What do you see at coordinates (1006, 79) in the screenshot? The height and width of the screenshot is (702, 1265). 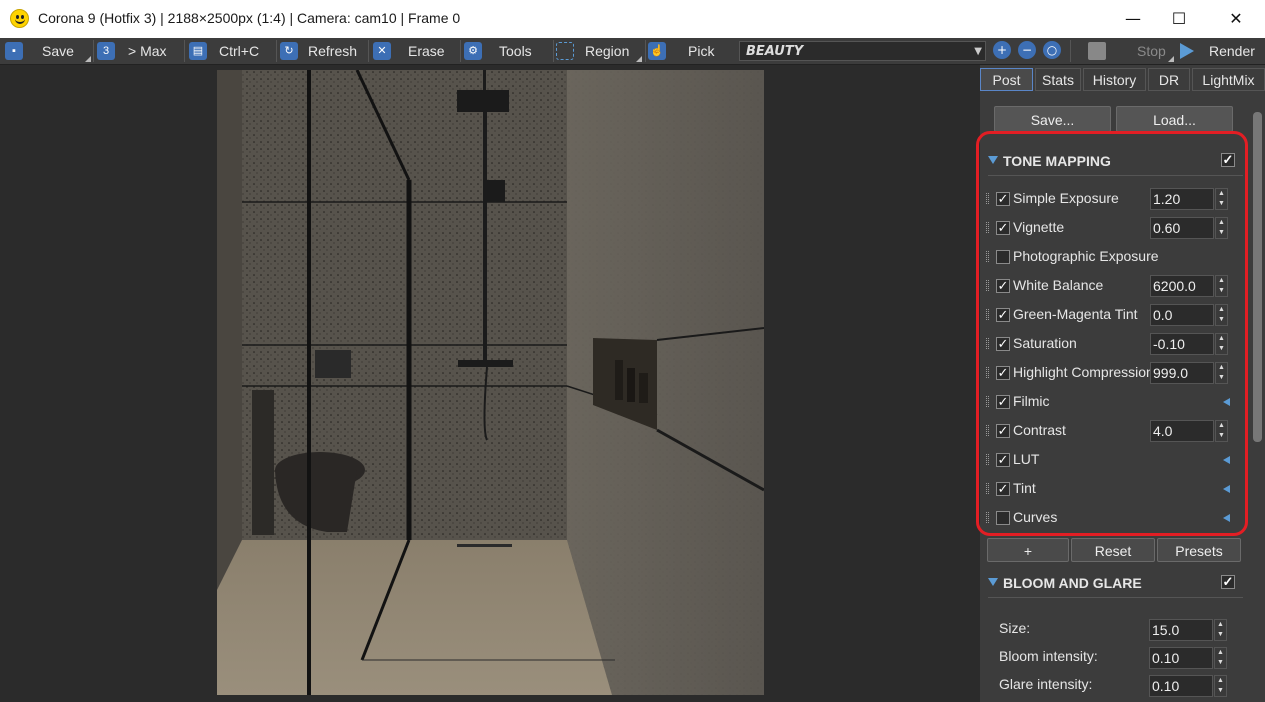 I see `tab-post: Post` at bounding box center [1006, 79].